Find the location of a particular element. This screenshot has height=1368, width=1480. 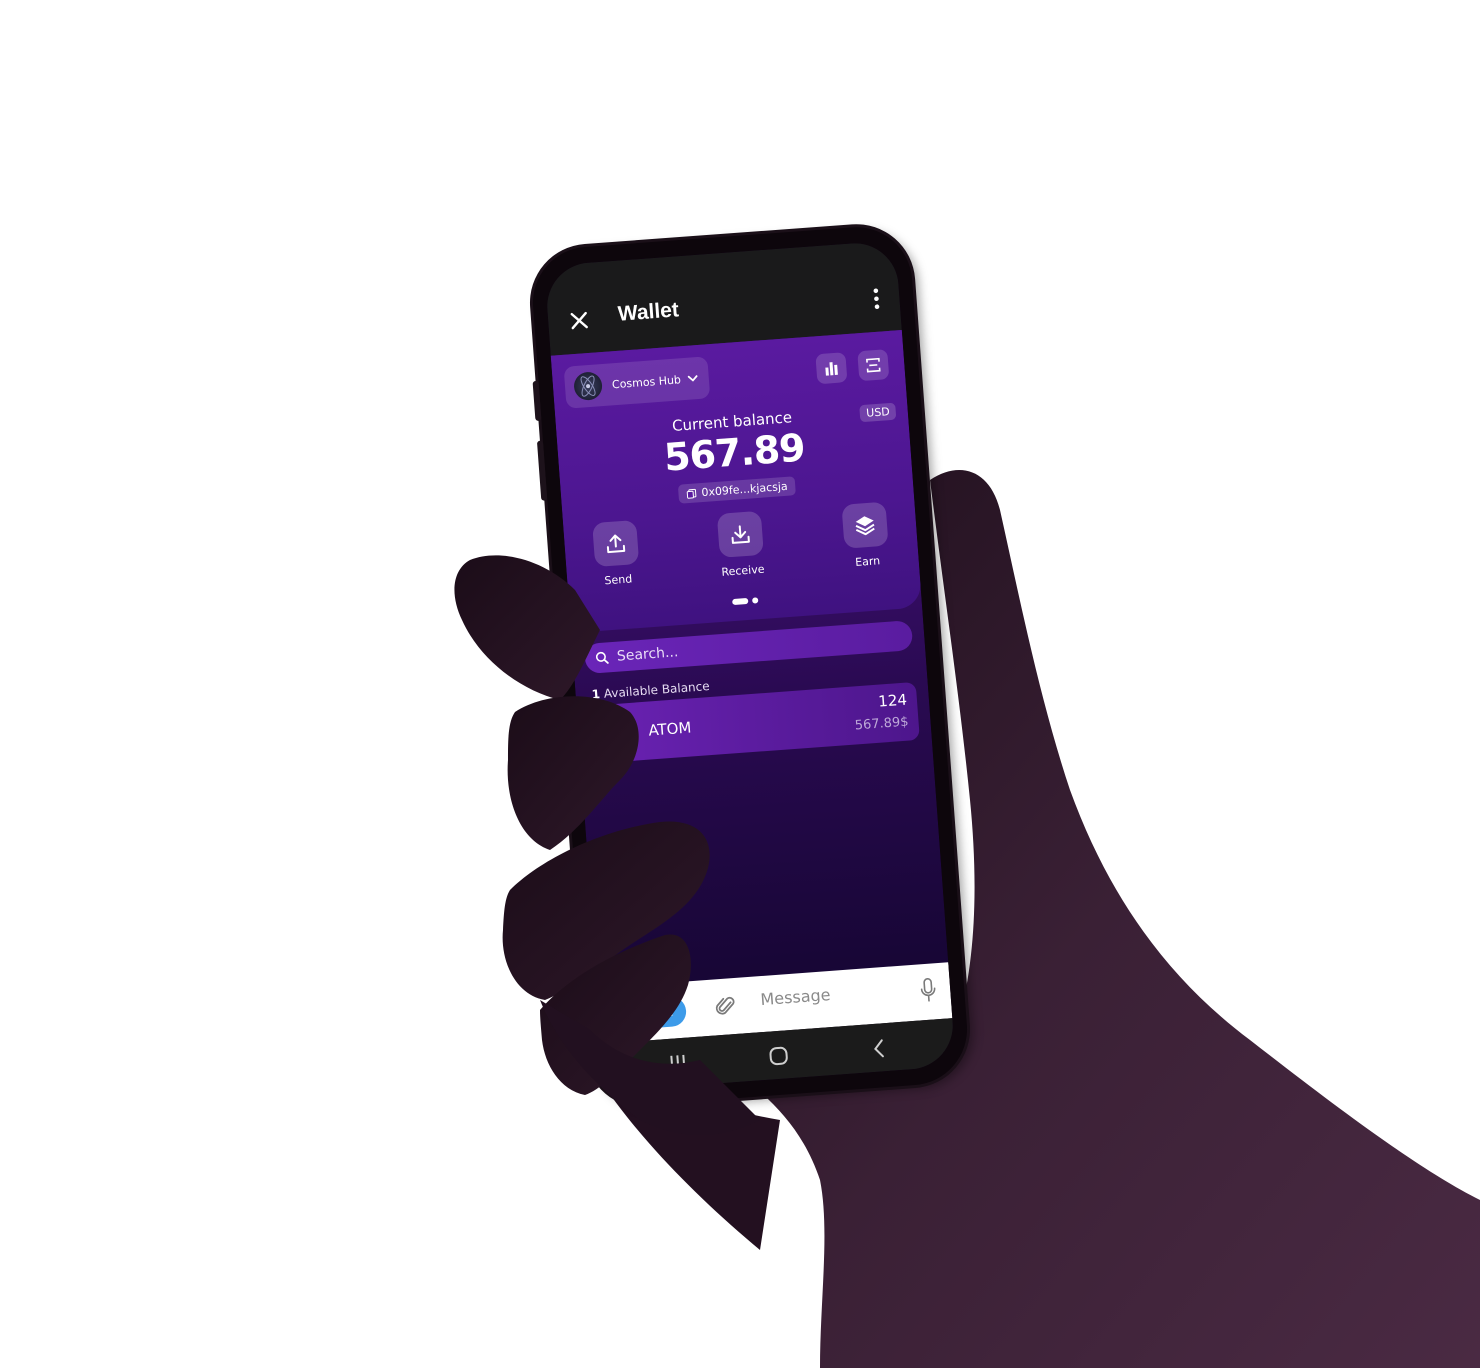

upload-icon is located at coordinates (616, 544).